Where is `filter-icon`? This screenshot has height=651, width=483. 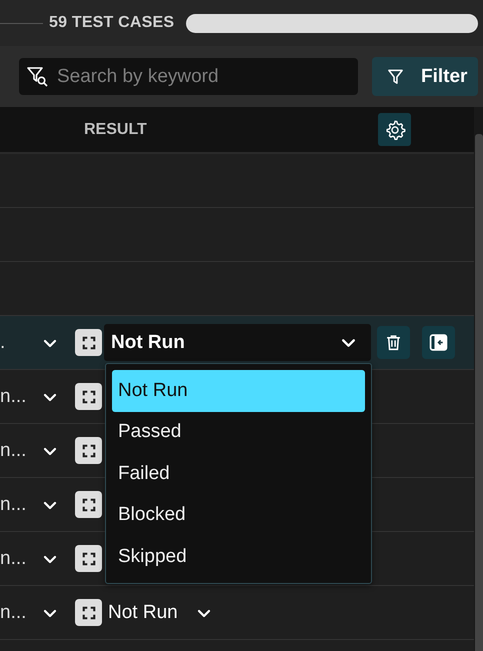
filter-icon is located at coordinates (395, 76).